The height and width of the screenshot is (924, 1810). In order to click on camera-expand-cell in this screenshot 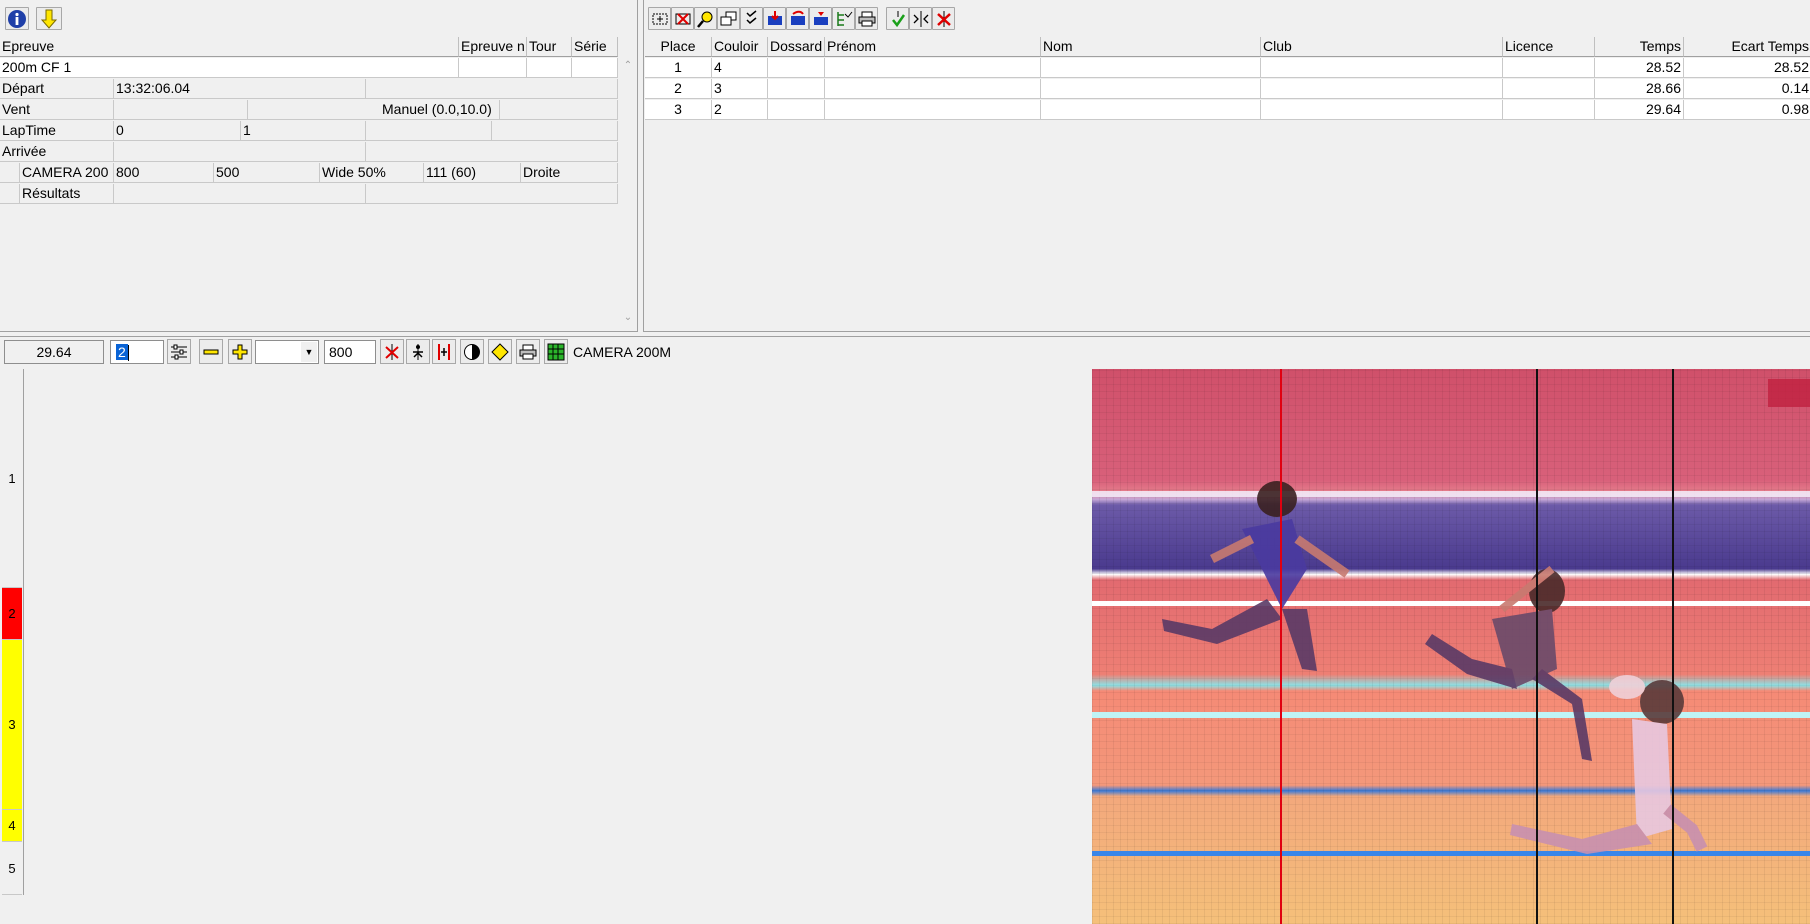, I will do `click(10, 173)`.